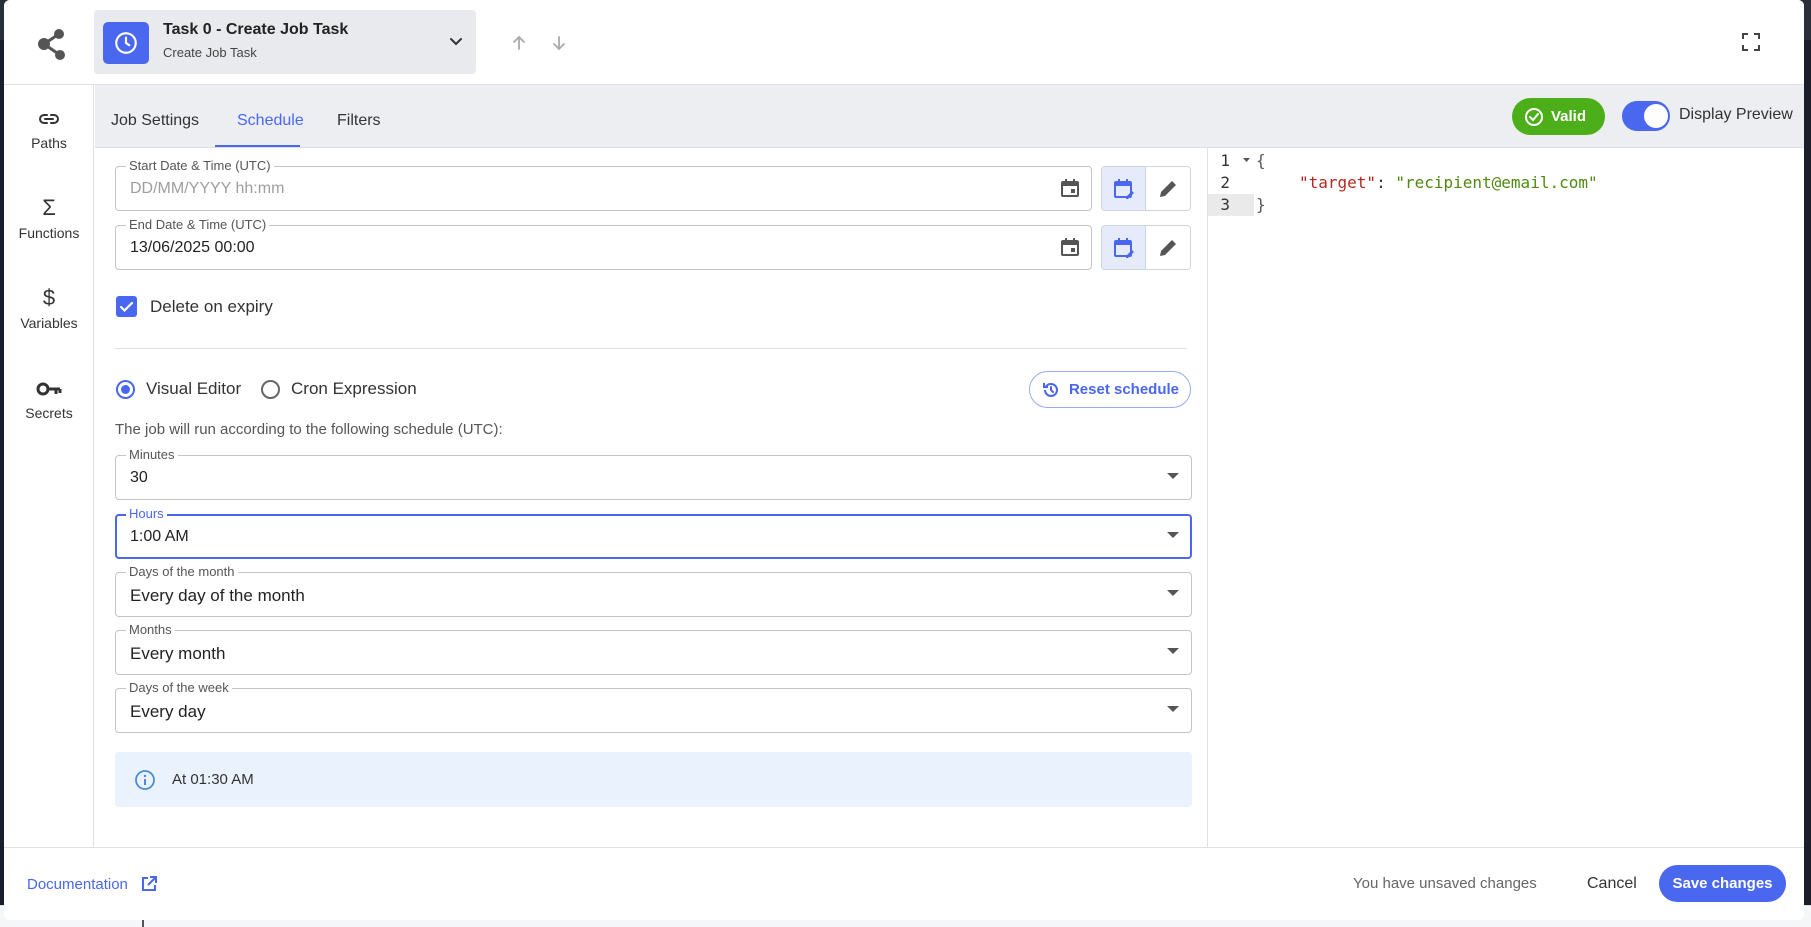 The height and width of the screenshot is (927, 1811). Describe the element at coordinates (200, 166) in the screenshot. I see `start-date-label: Start Date & Time (UTC)` at that location.